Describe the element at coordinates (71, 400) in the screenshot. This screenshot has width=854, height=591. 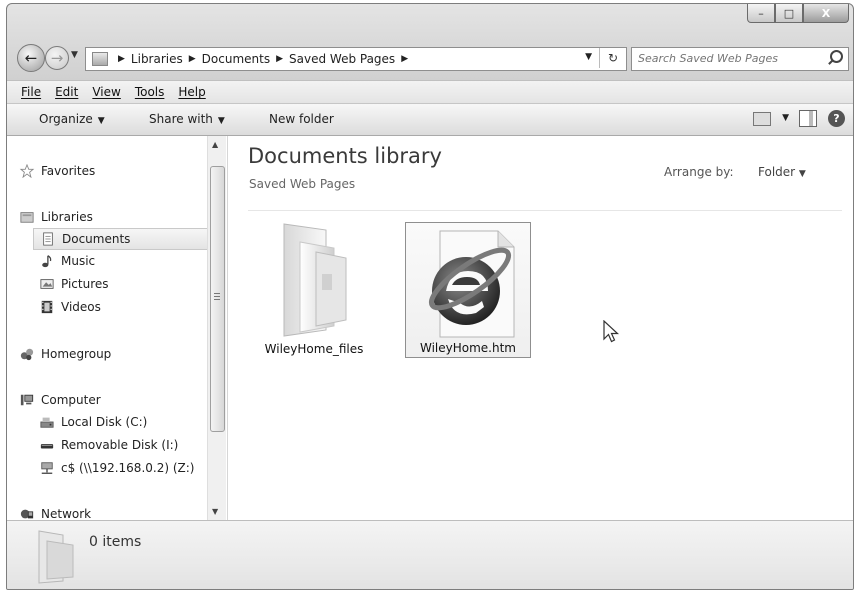
I see `nav-label: Computer` at that location.